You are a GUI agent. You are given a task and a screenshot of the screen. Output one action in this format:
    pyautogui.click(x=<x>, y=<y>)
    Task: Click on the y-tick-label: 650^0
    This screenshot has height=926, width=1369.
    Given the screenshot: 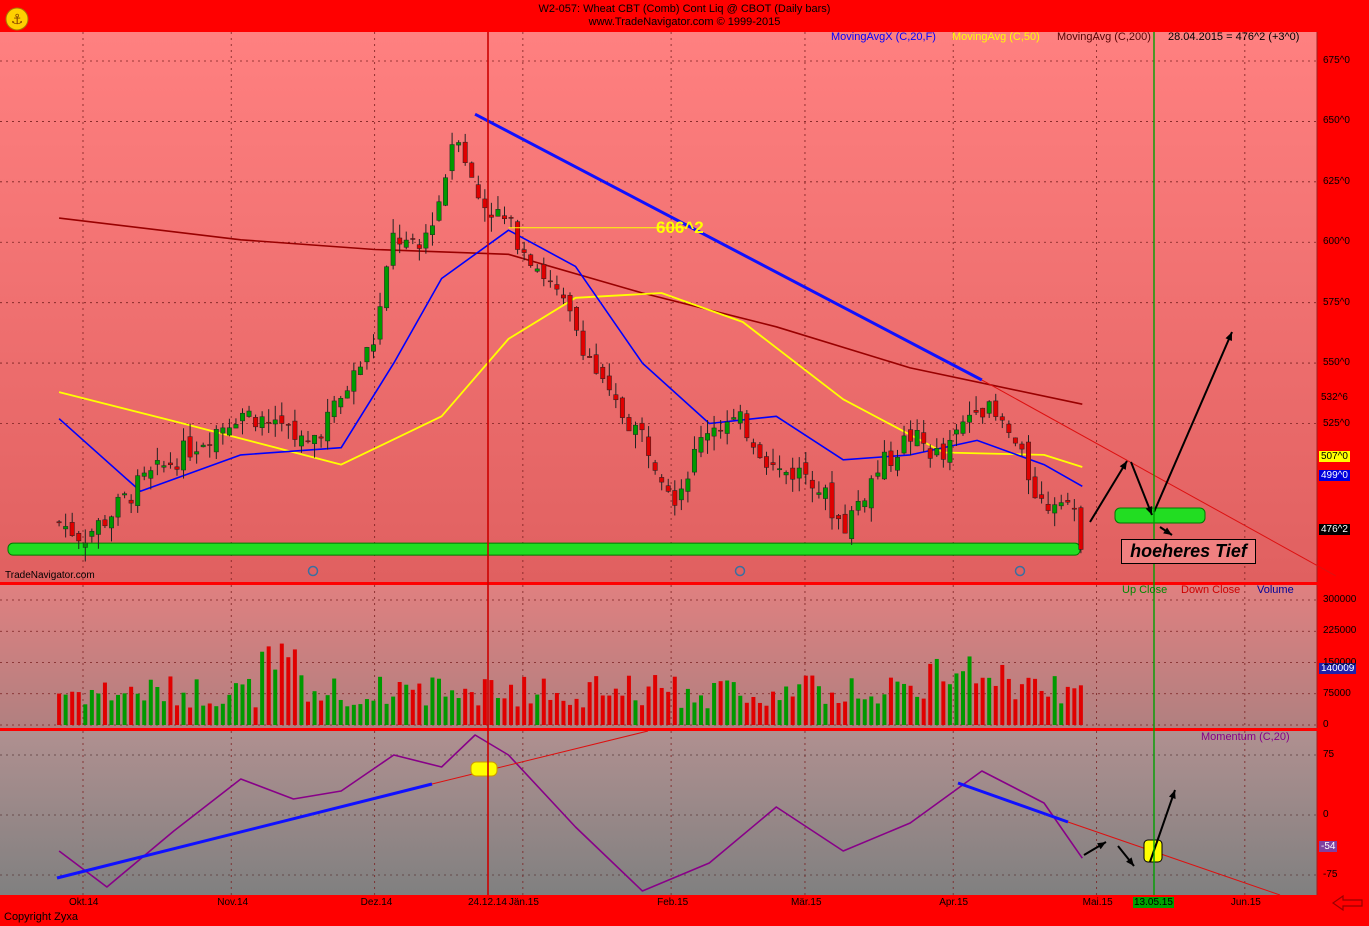 What is the action you would take?
    pyautogui.click(x=1336, y=121)
    